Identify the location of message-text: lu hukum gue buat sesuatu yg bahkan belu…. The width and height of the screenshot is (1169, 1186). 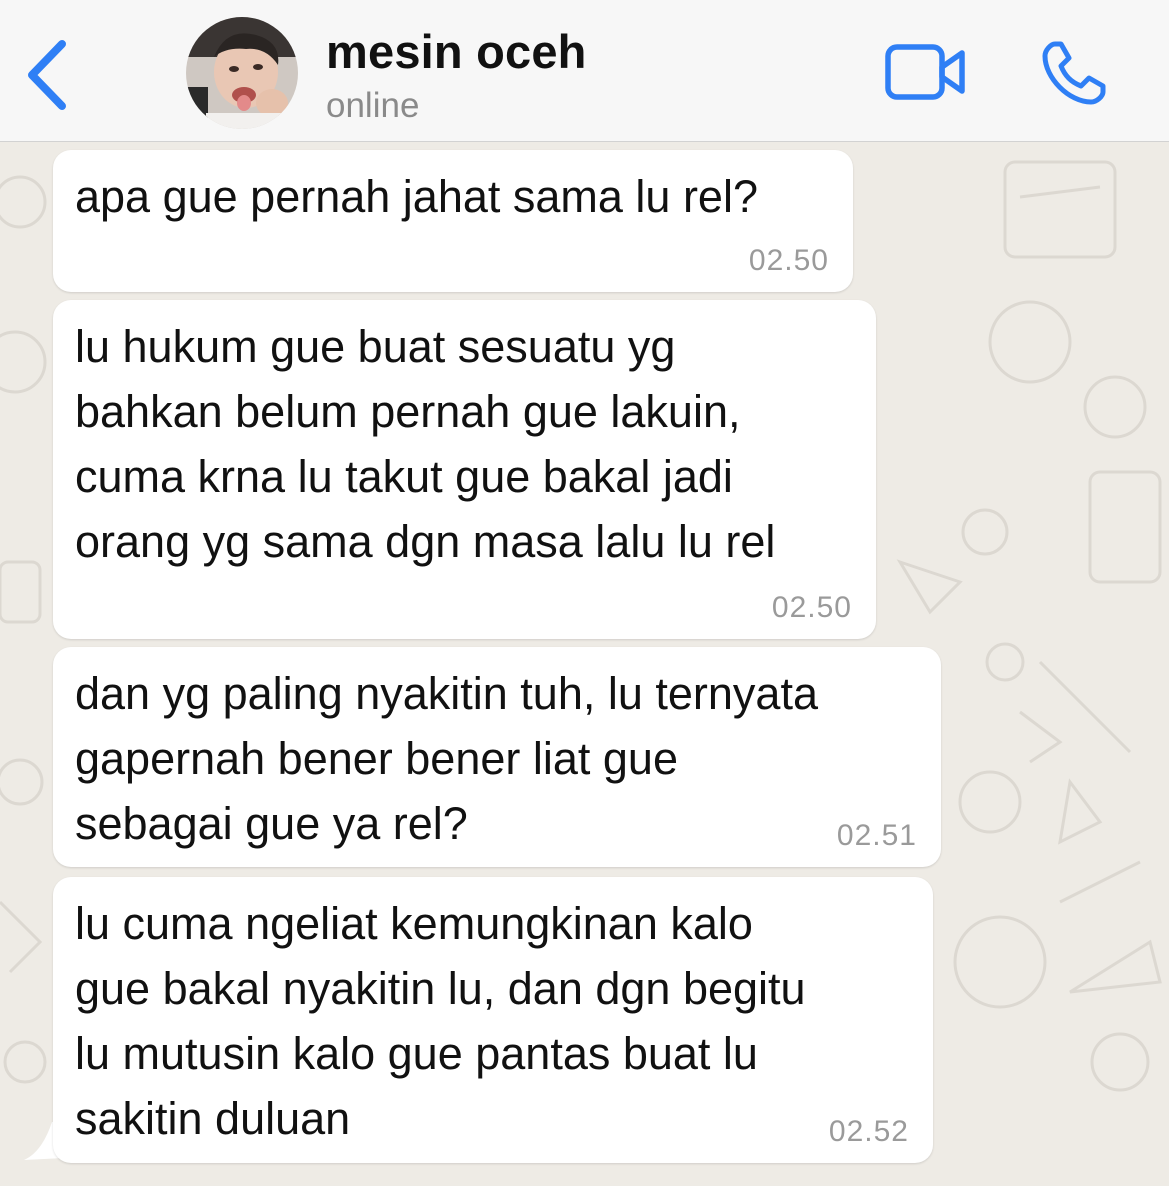
(425, 444).